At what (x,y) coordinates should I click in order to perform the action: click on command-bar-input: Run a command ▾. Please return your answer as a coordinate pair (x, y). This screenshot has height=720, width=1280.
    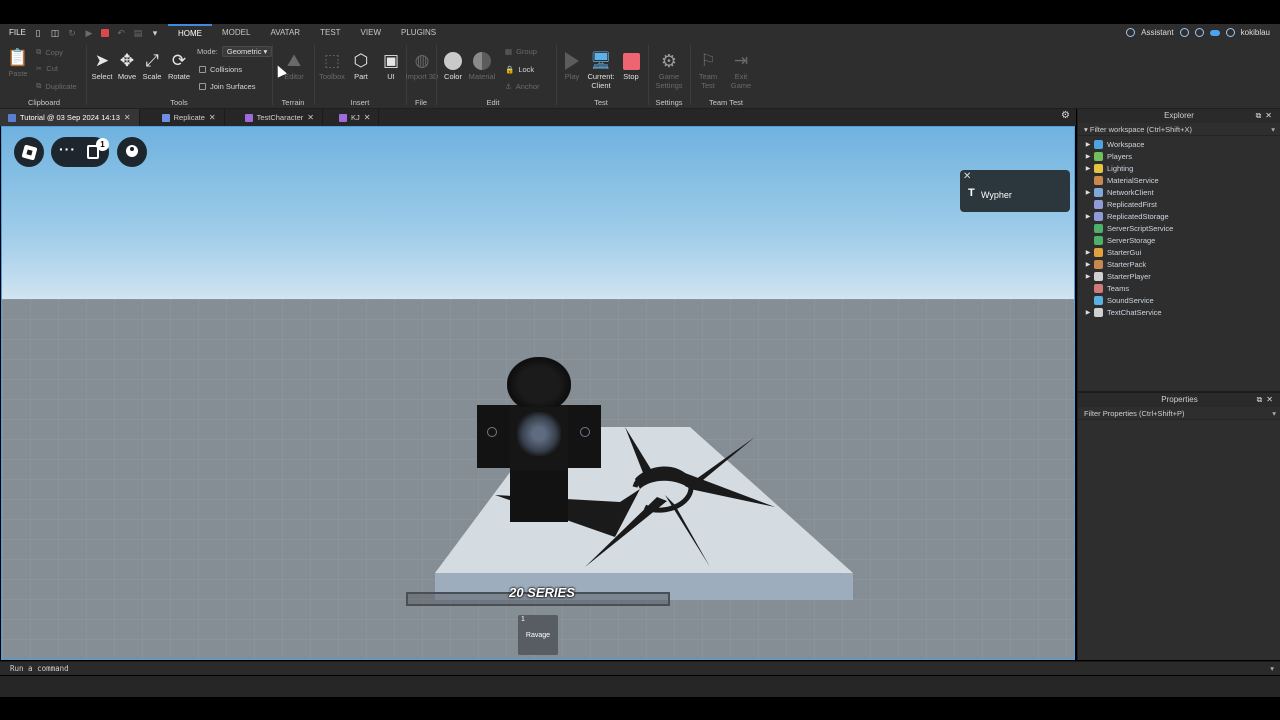
    Looking at the image, I should click on (640, 668).